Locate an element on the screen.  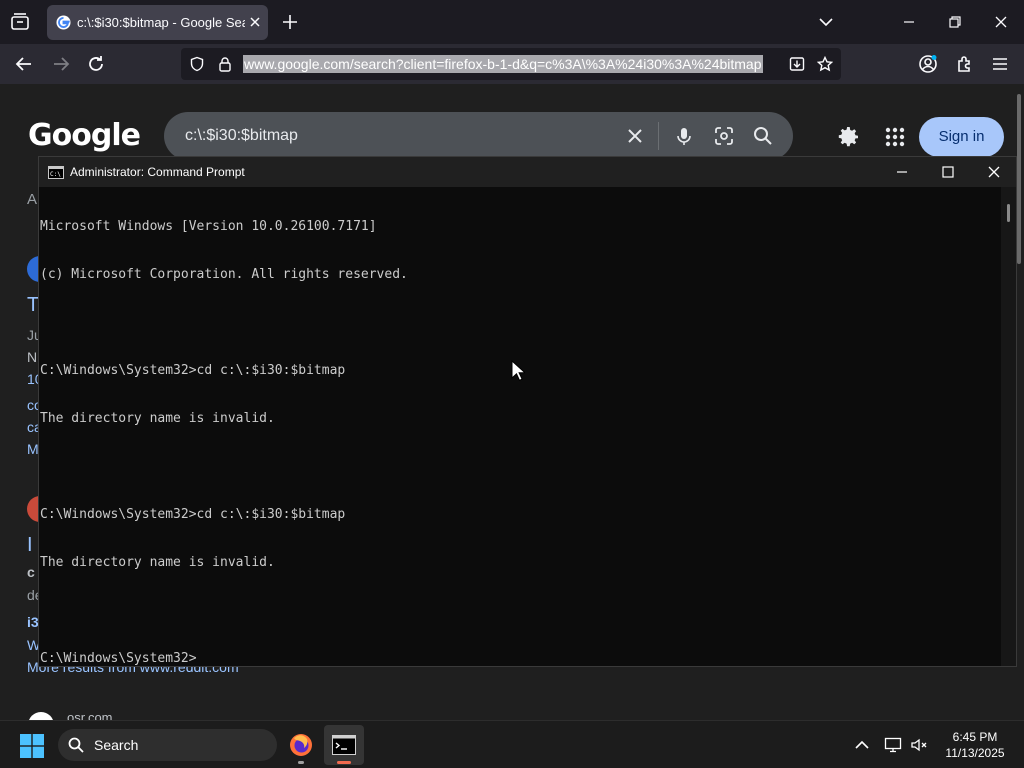
app-active-indicator is located at coordinates (344, 762).